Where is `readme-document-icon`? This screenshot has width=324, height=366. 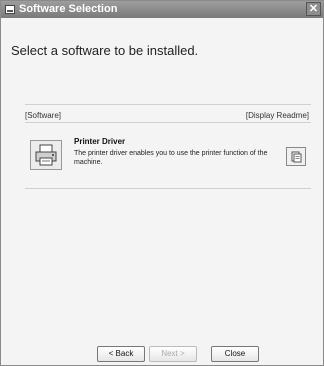
readme-document-icon is located at coordinates (296, 156).